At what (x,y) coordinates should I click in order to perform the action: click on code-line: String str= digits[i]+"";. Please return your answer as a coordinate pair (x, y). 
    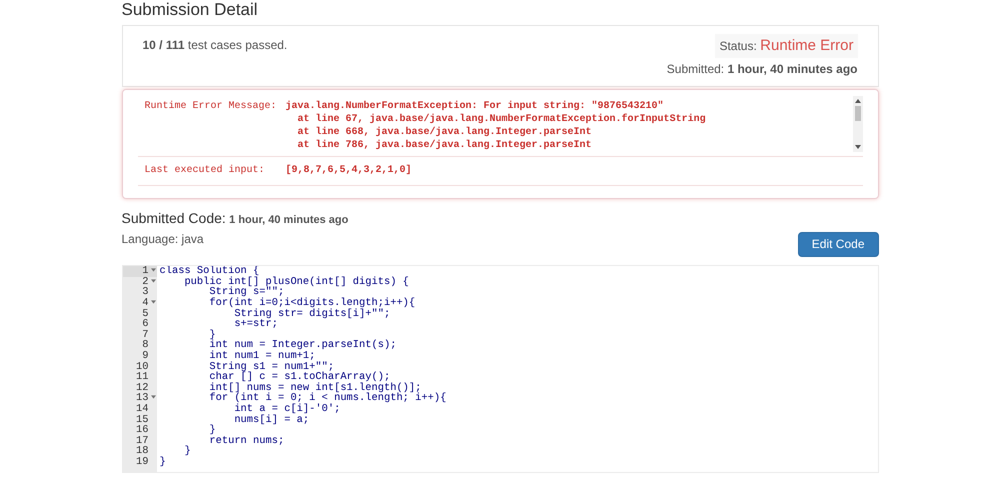
    Looking at the image, I should click on (312, 314).